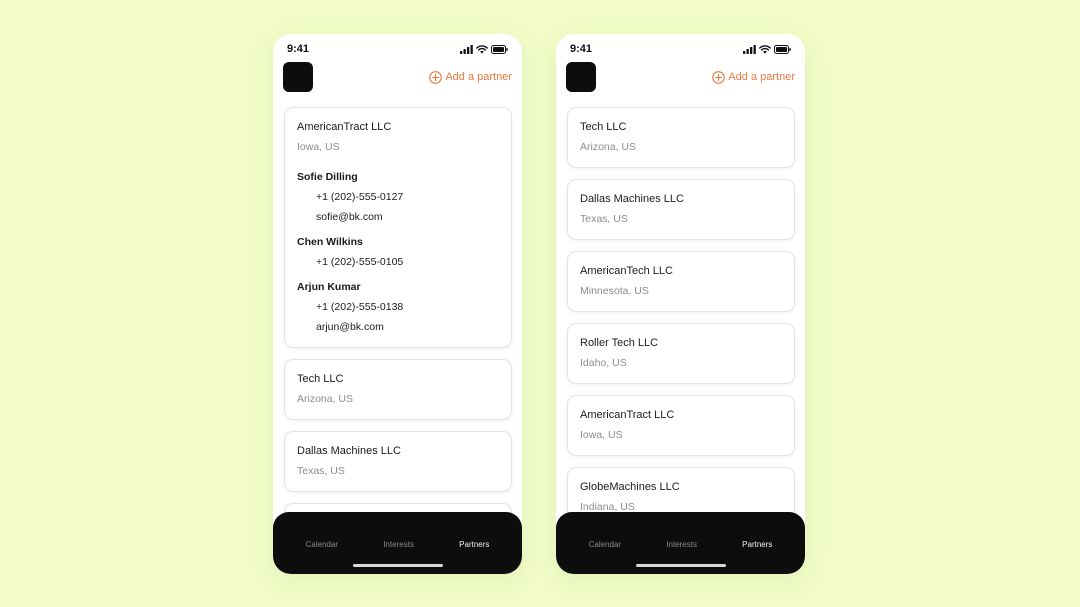  Describe the element at coordinates (681, 353) in the screenshot. I see `partner-card: Roller Tech LLC Idaho, US` at that location.